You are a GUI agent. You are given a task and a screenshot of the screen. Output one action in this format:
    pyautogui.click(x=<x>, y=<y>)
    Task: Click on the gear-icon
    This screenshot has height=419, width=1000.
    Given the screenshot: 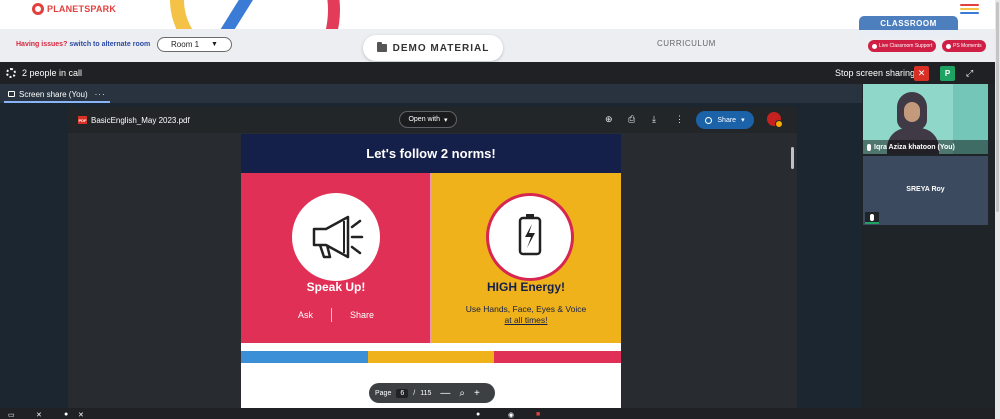 What is the action you would take?
    pyautogui.click(x=11, y=73)
    